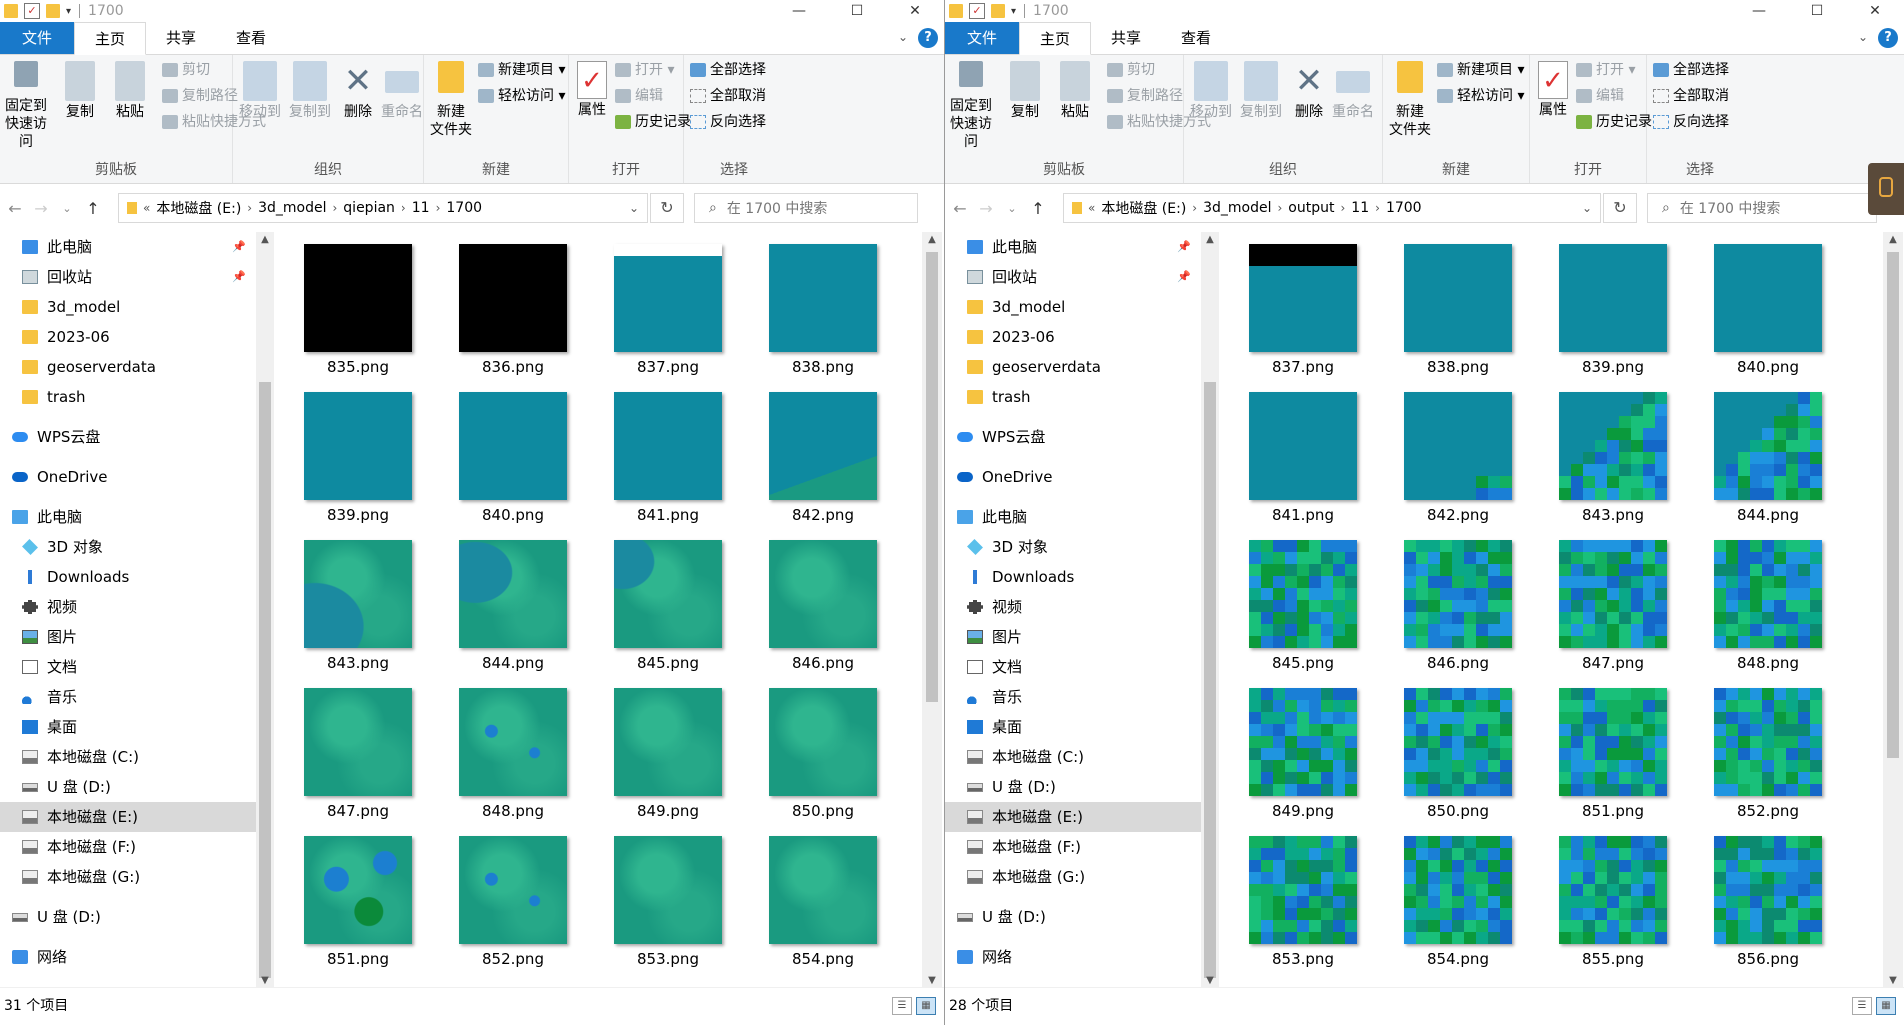  I want to click on nav-scrollbar: ▲ ▼, so click(1210, 610).